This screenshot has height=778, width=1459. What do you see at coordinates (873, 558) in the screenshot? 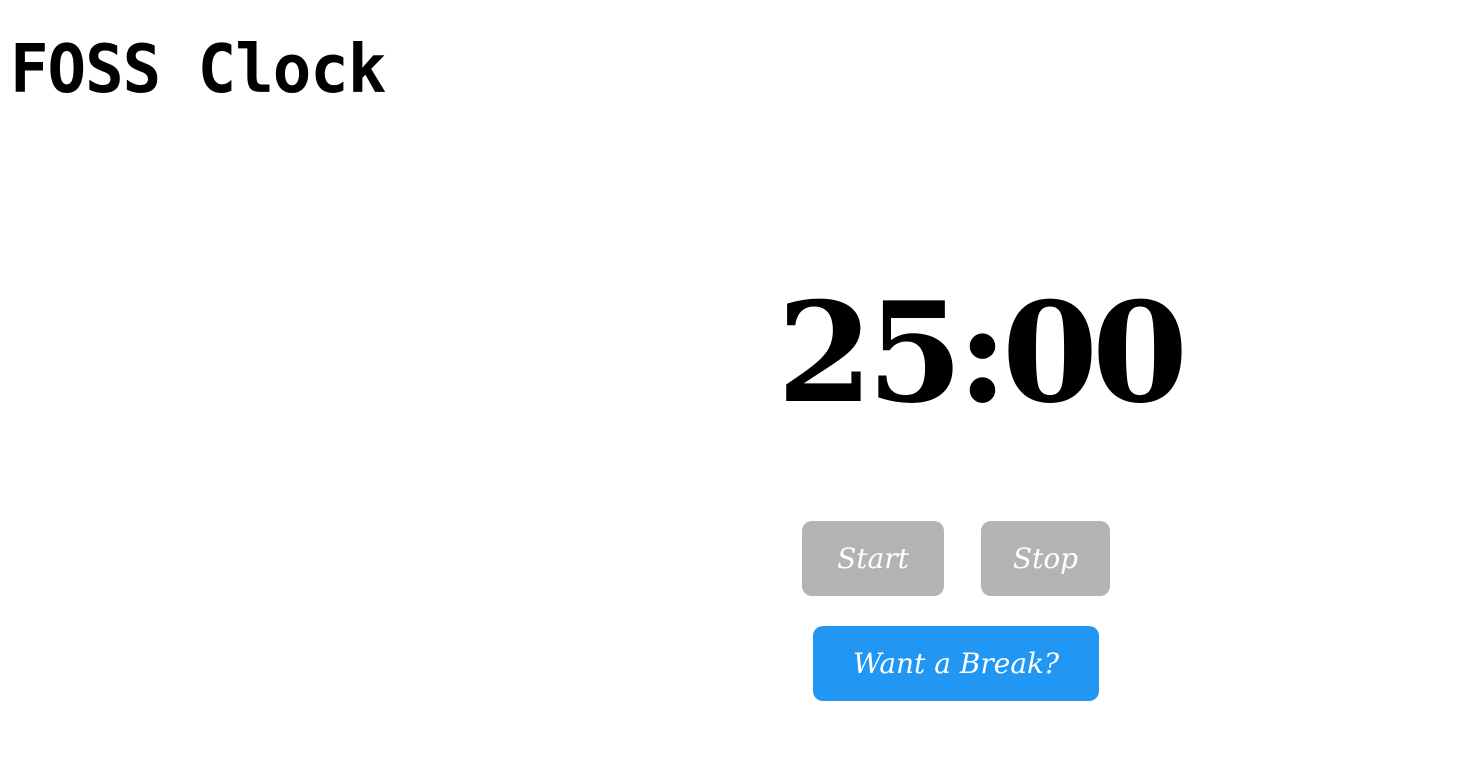
I see `start-button: Start` at bounding box center [873, 558].